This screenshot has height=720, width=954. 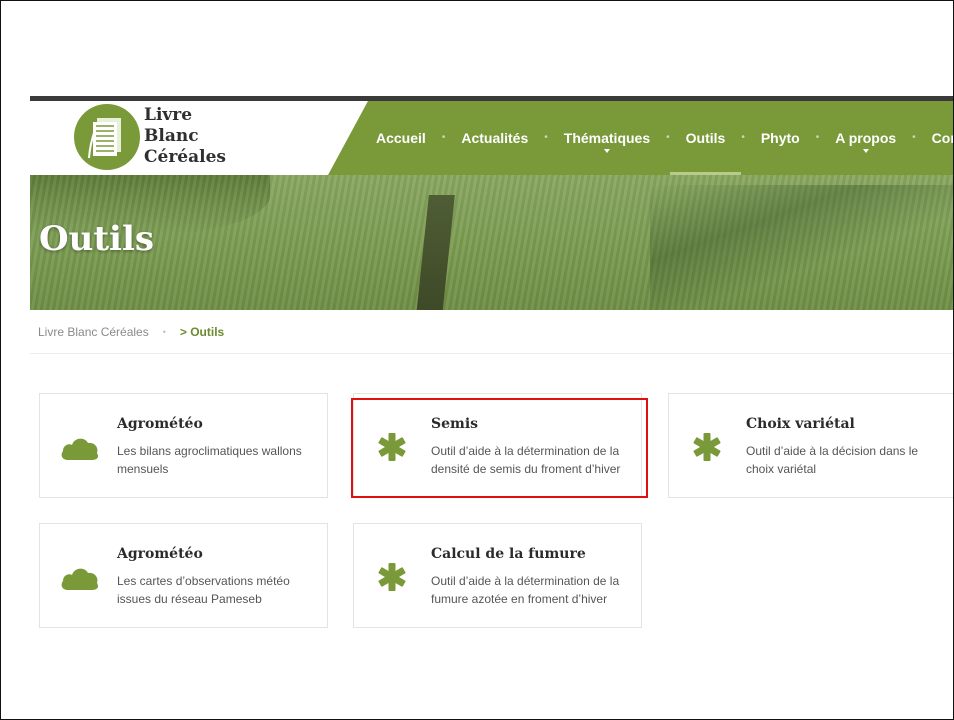 I want to click on nav-item-actualites: Actualités, so click(x=494, y=138).